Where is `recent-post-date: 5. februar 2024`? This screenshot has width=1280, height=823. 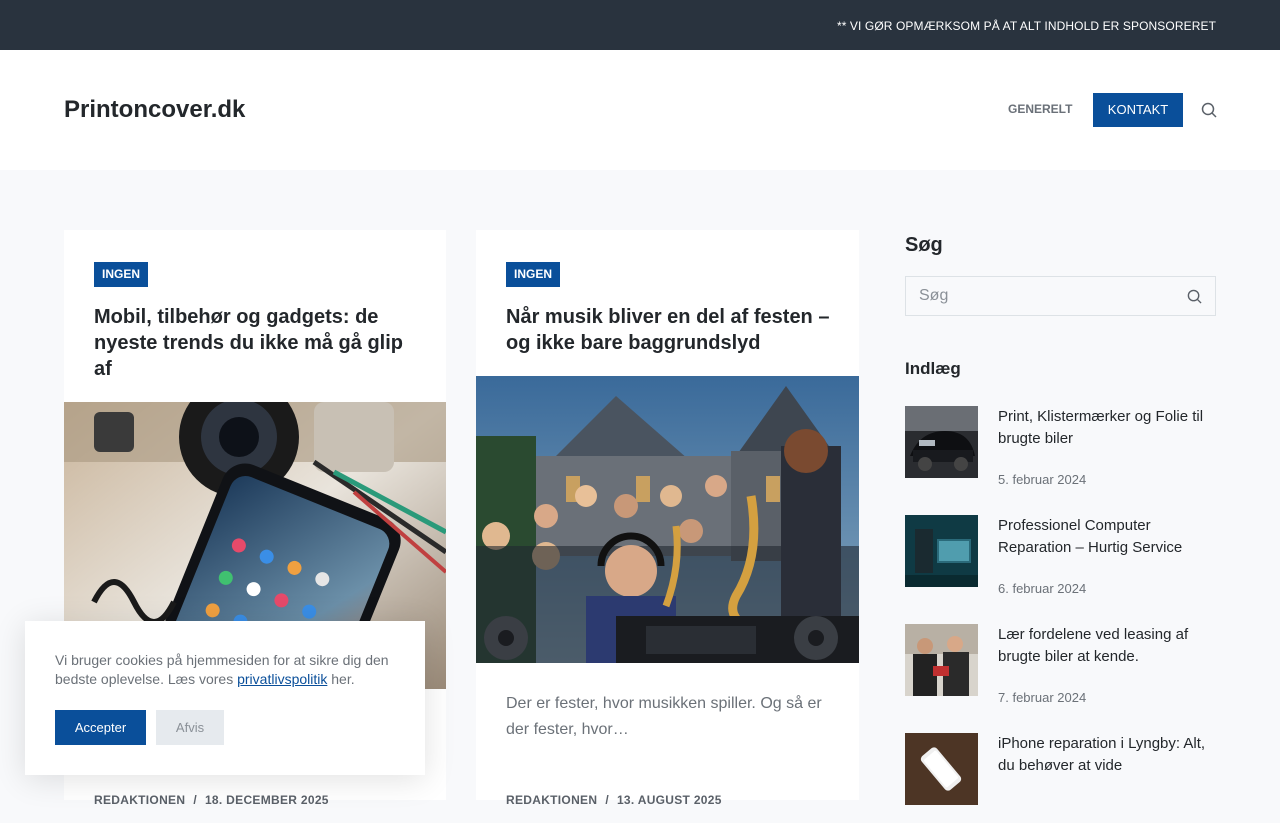 recent-post-date: 5. februar 2024 is located at coordinates (1042, 479).